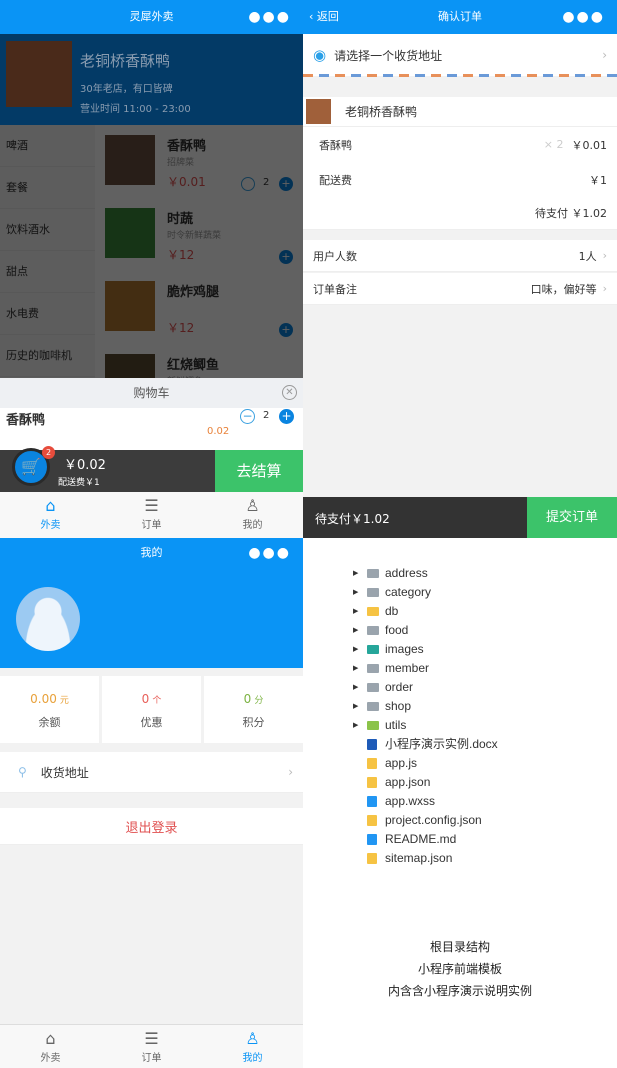  Describe the element at coordinates (587, 256) in the screenshot. I see `people-value: 1人` at that location.